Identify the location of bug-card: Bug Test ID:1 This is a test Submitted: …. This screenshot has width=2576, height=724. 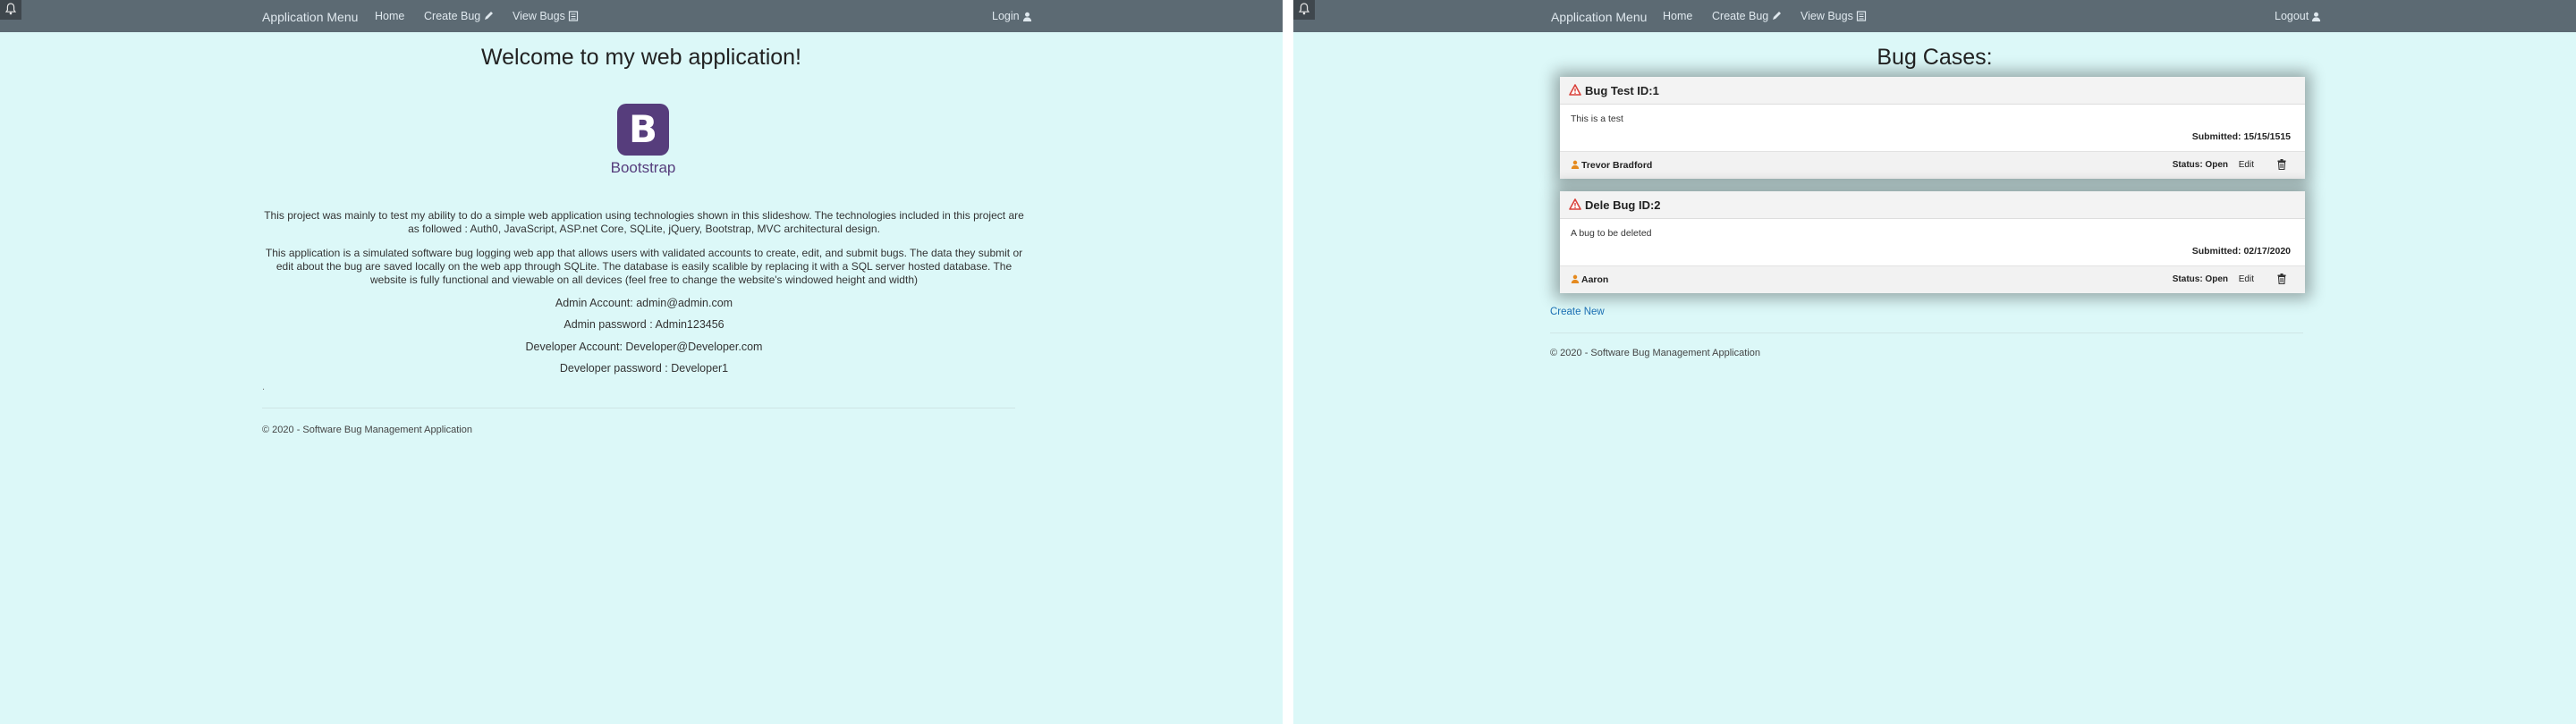
(1932, 128).